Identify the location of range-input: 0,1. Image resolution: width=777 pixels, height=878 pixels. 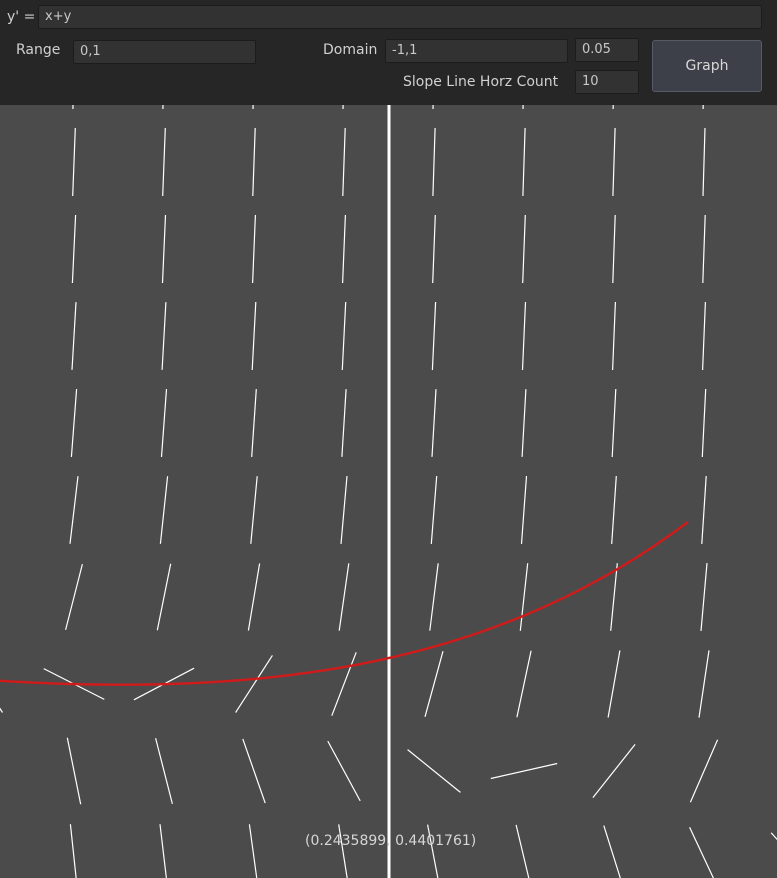
(164, 52).